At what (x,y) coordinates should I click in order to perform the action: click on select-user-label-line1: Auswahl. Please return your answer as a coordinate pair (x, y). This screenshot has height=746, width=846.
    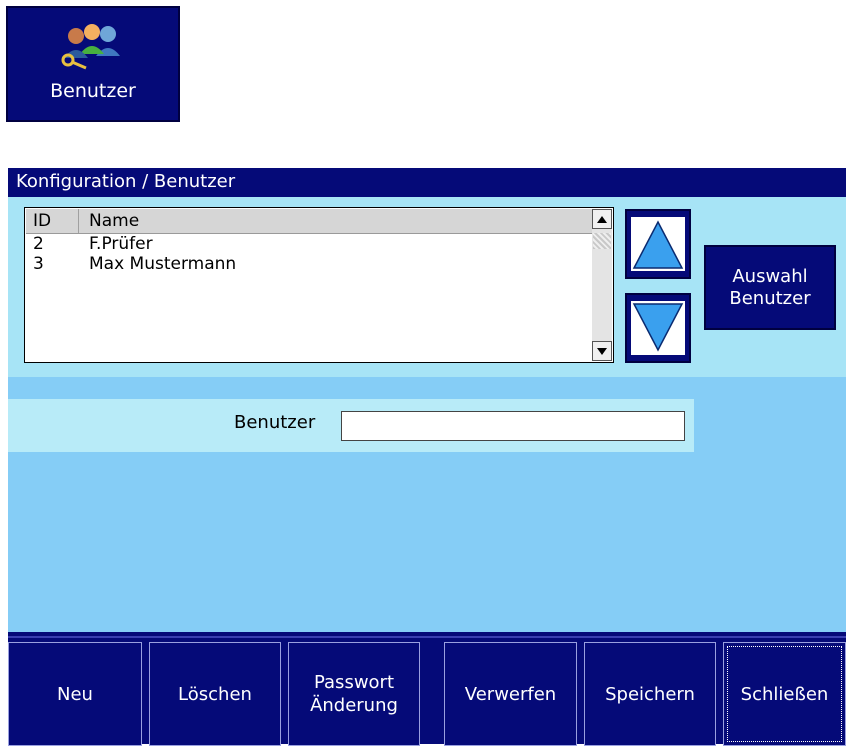
    Looking at the image, I should click on (770, 276).